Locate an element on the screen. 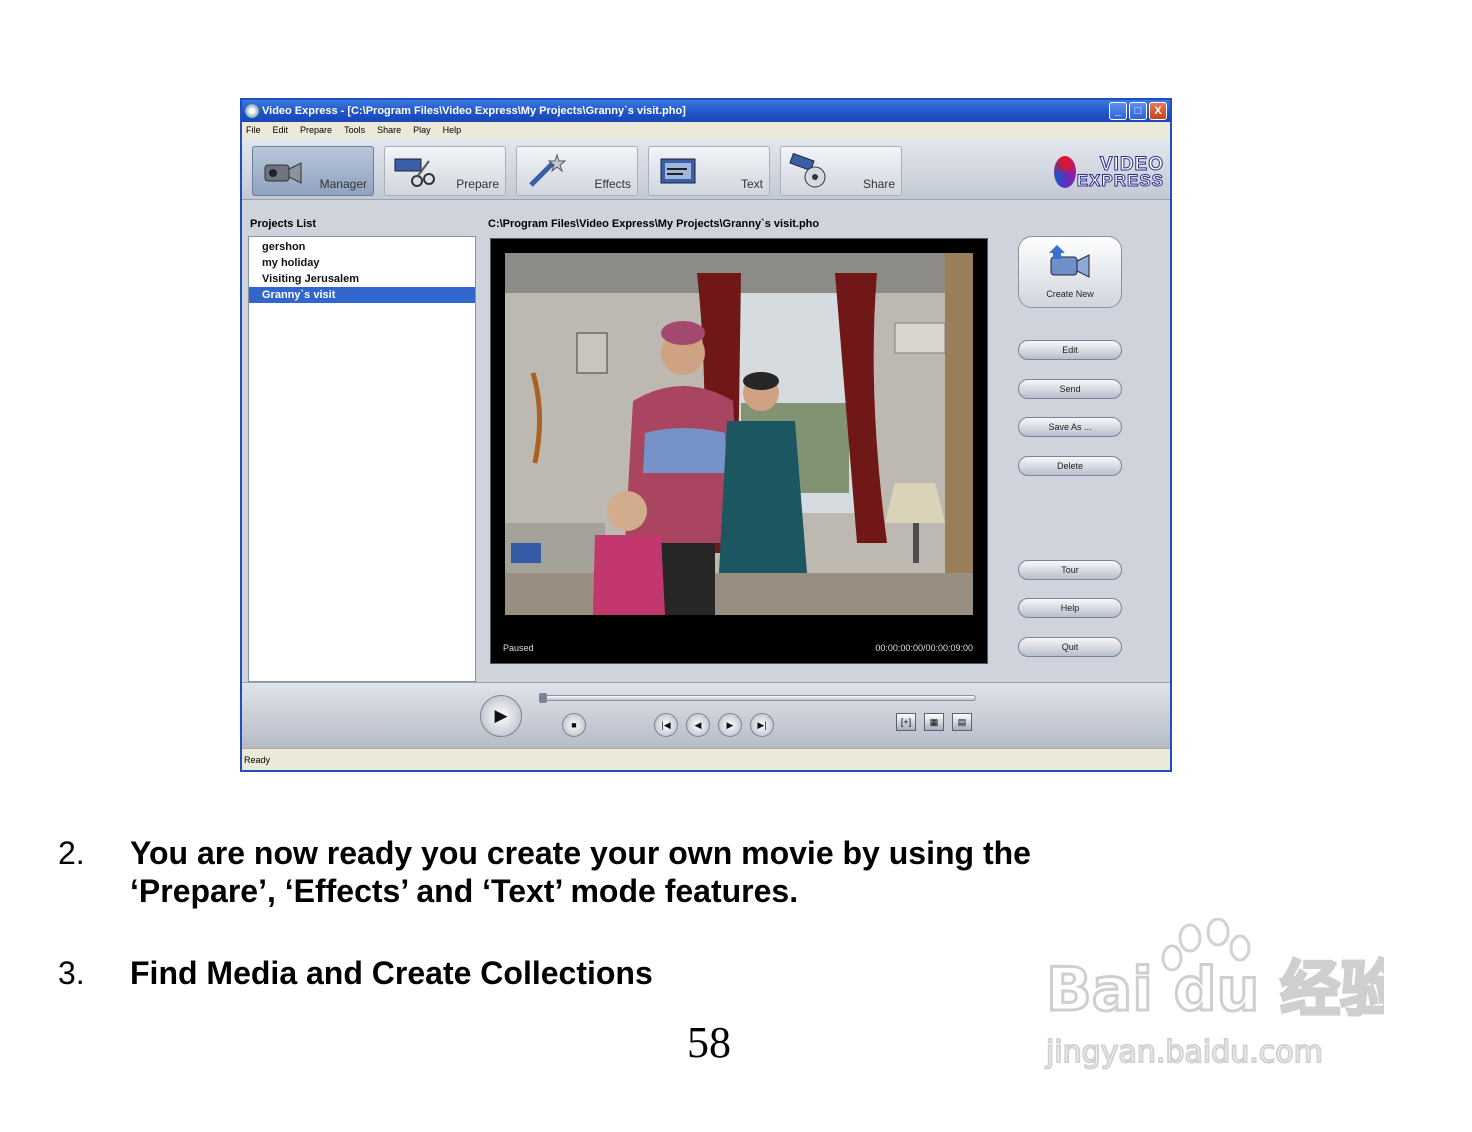 The height and width of the screenshot is (1132, 1472). maximize-button: □ is located at coordinates (1138, 111).